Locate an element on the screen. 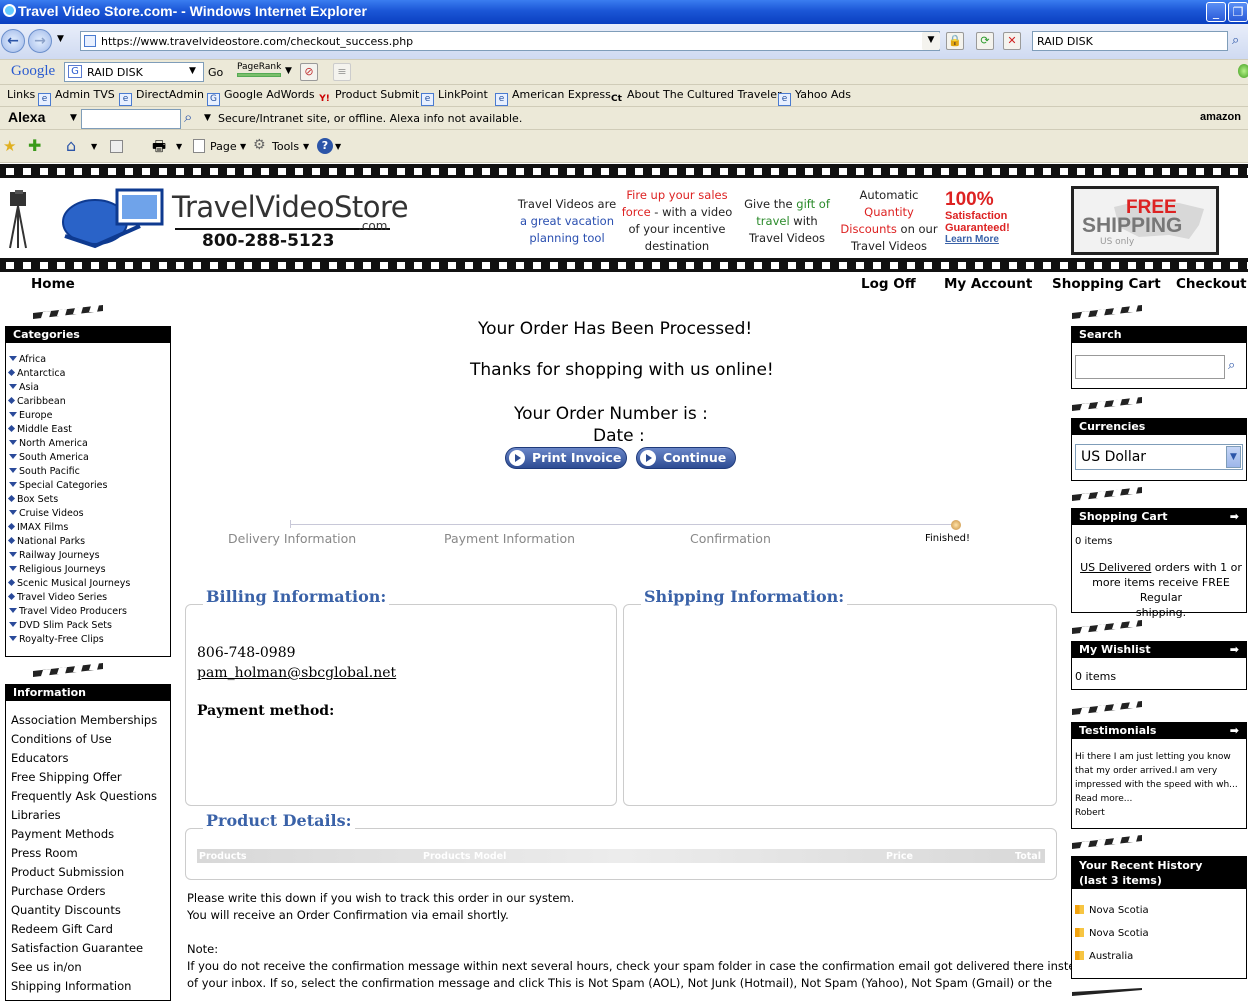  category-item: DVD Slim Pack Sets is located at coordinates (60, 625).